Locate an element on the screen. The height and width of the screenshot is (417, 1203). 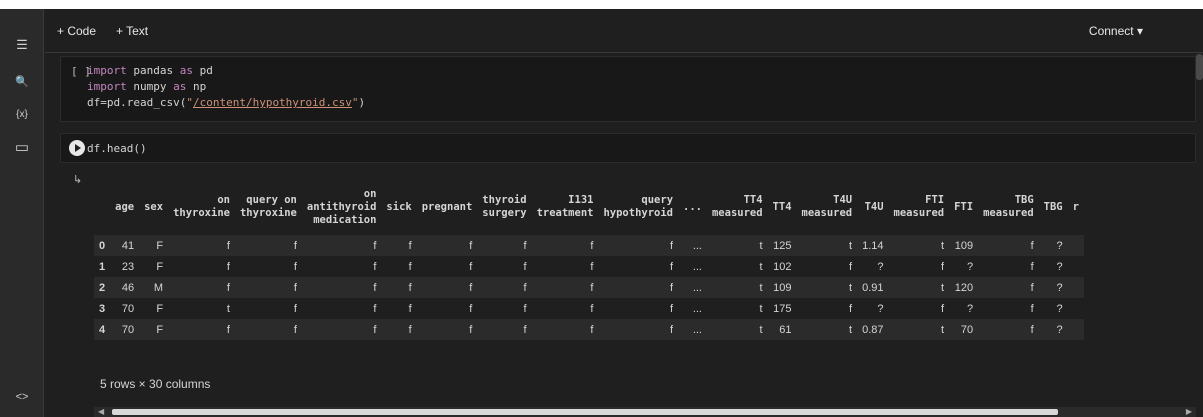
table-of-contents-icon: ☰ is located at coordinates (22, 45).